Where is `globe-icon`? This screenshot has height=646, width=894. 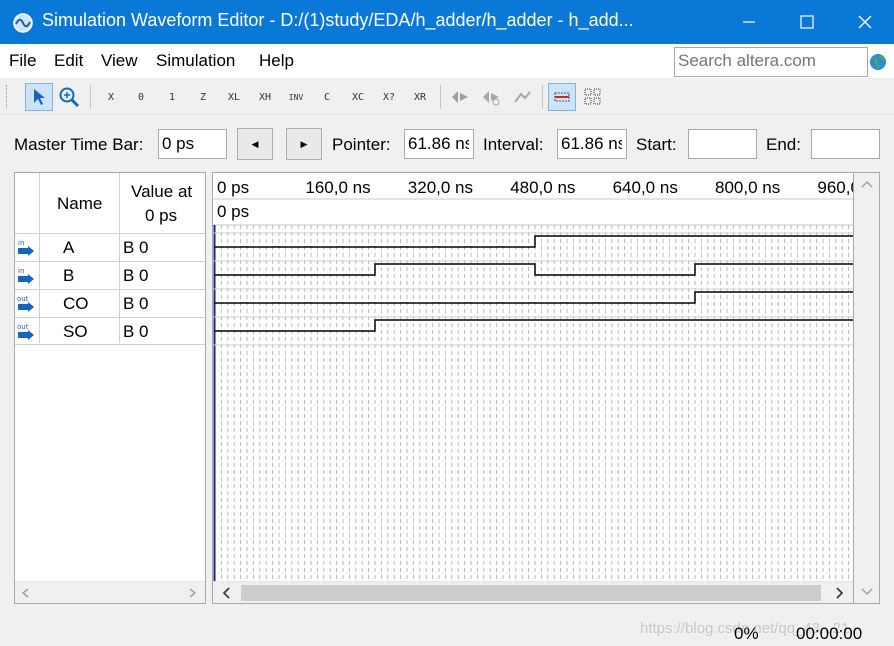
globe-icon is located at coordinates (878, 62).